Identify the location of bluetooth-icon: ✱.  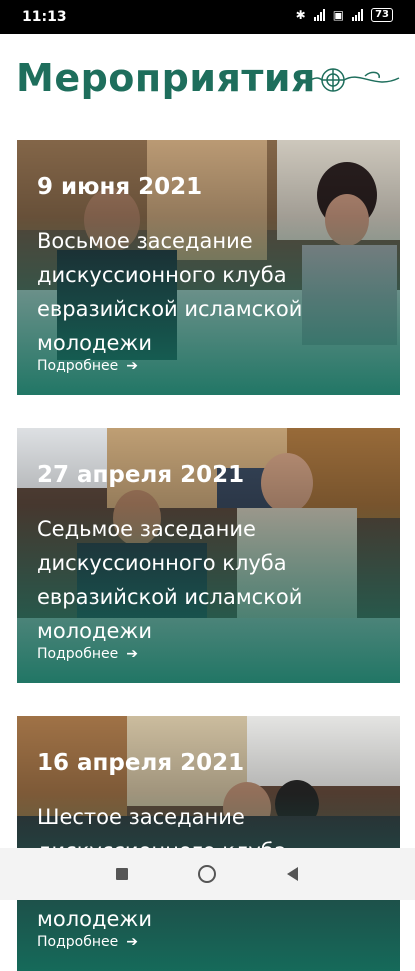
(300, 15).